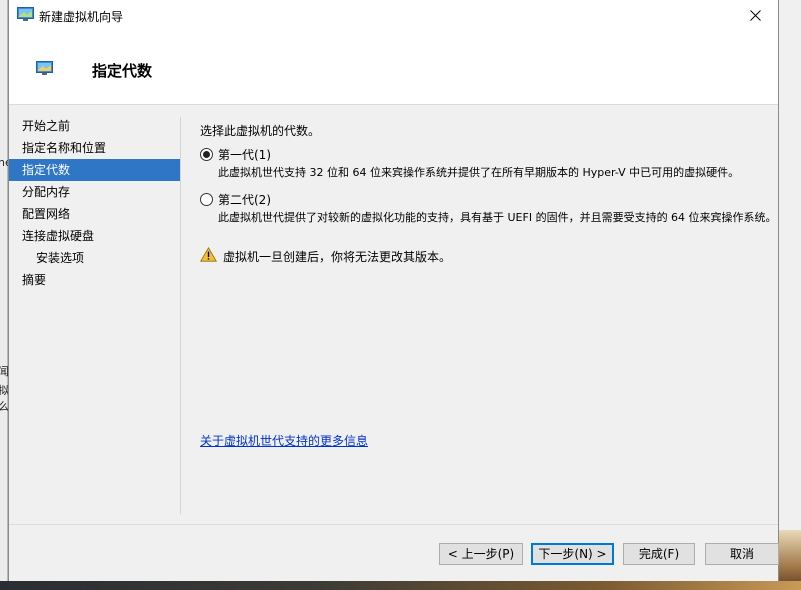 Image resolution: width=801 pixels, height=590 pixels. What do you see at coordinates (180, 315) in the screenshot?
I see `nav-divider` at bounding box center [180, 315].